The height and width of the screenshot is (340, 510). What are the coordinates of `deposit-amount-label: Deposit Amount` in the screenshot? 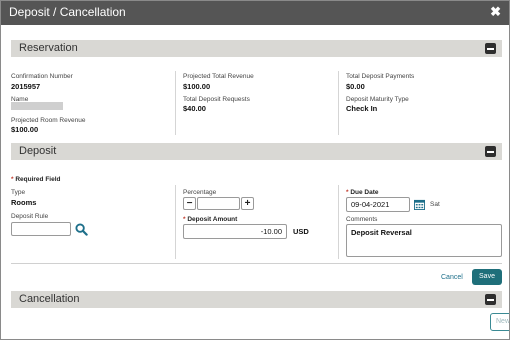 It's located at (212, 219).